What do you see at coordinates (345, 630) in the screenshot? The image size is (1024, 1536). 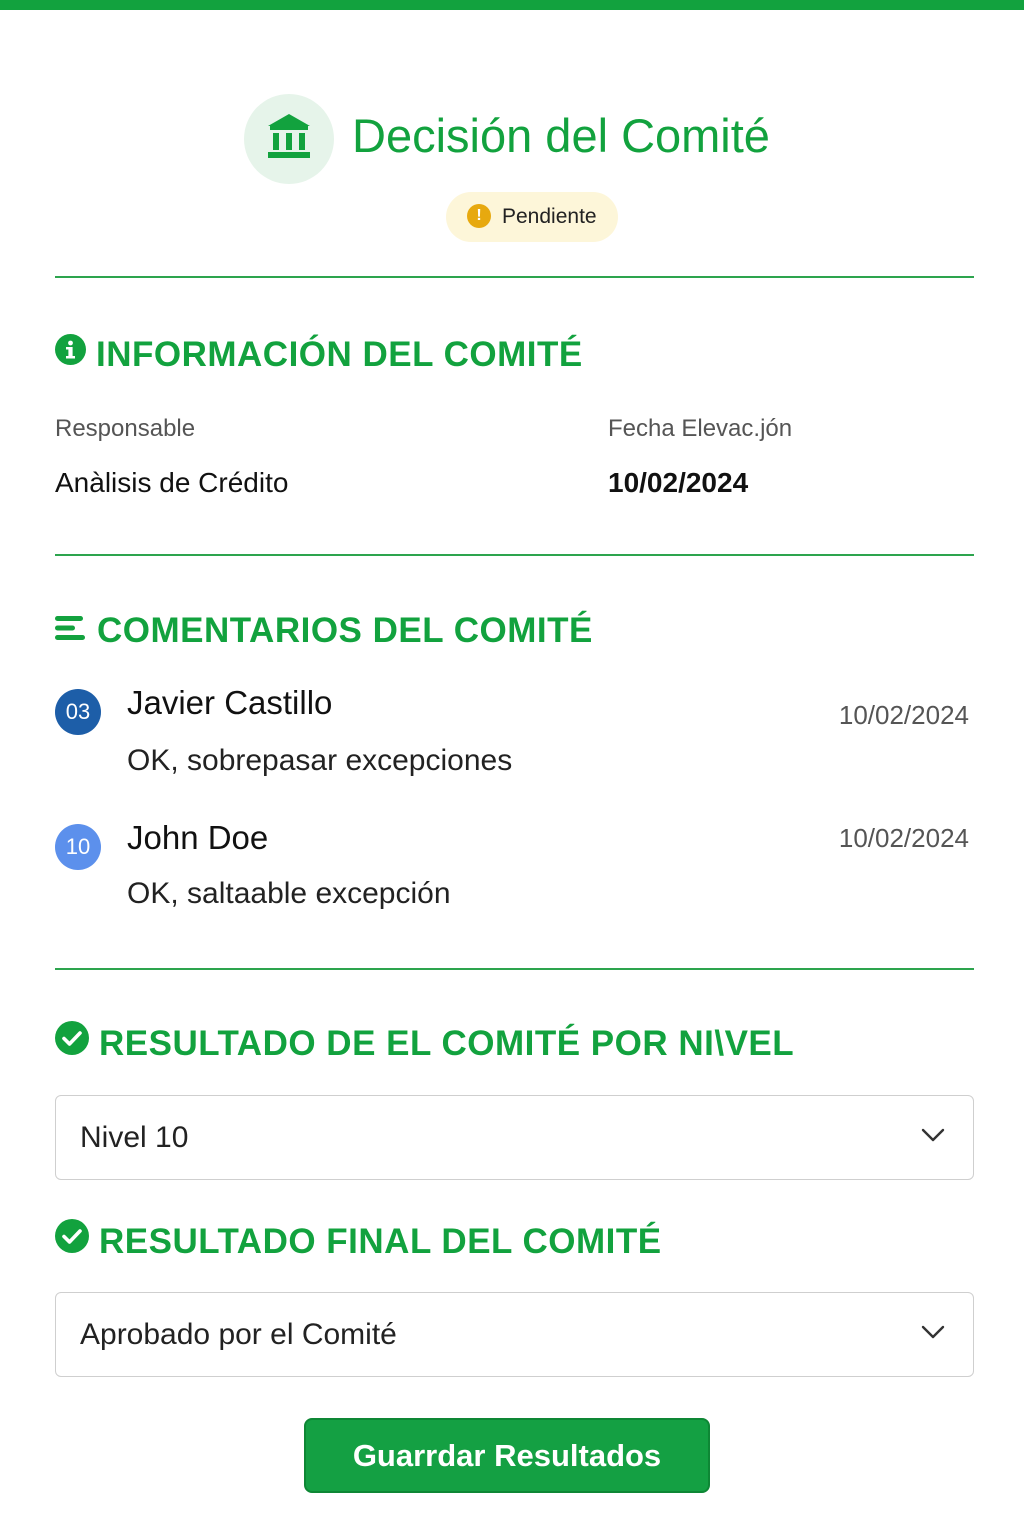 I see `section-title-text: COMENTARIOS DEL COMITÉ` at bounding box center [345, 630].